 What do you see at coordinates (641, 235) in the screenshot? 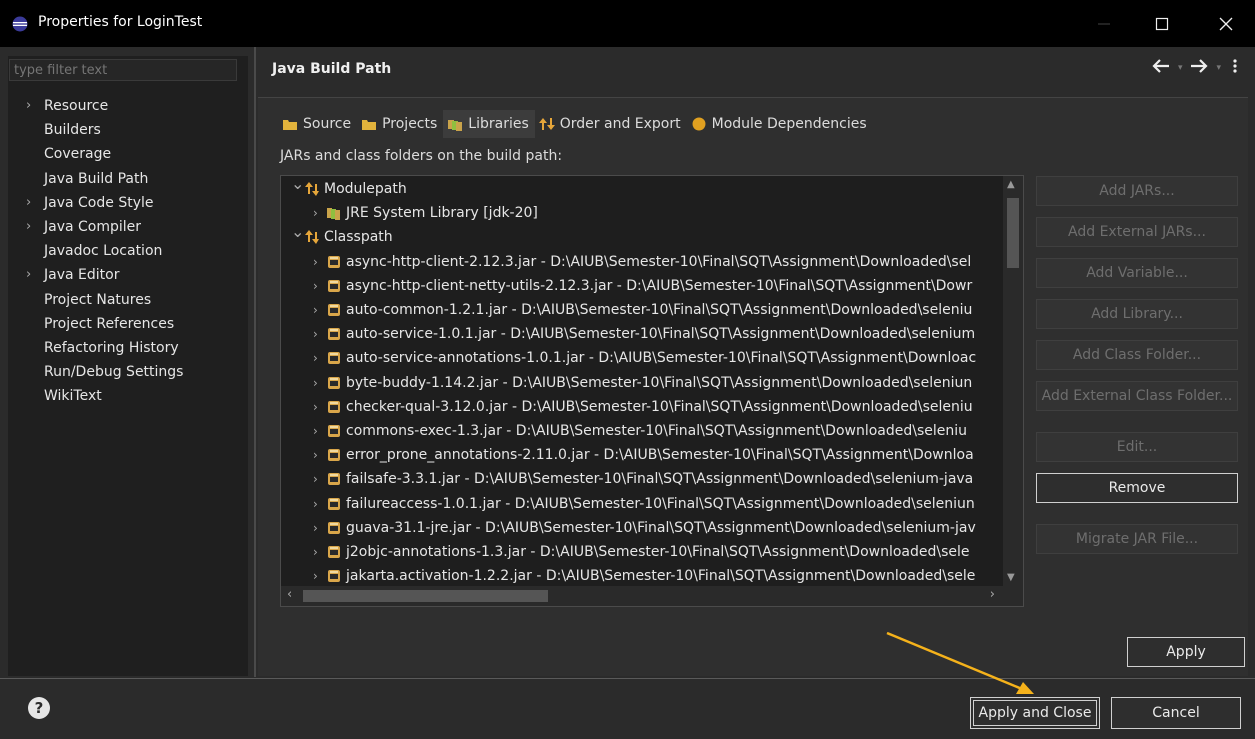
I see `group-row: ⌄ Classpath` at bounding box center [641, 235].